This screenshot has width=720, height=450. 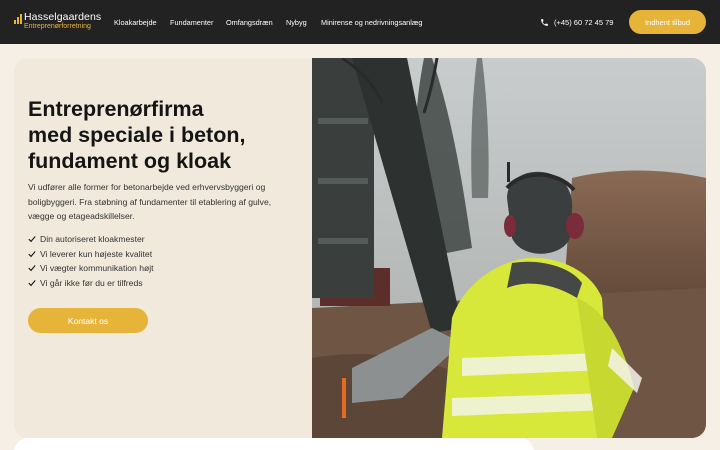 I want to click on list-item: Vi leverer kun højeste kvalitet, so click(x=91, y=254).